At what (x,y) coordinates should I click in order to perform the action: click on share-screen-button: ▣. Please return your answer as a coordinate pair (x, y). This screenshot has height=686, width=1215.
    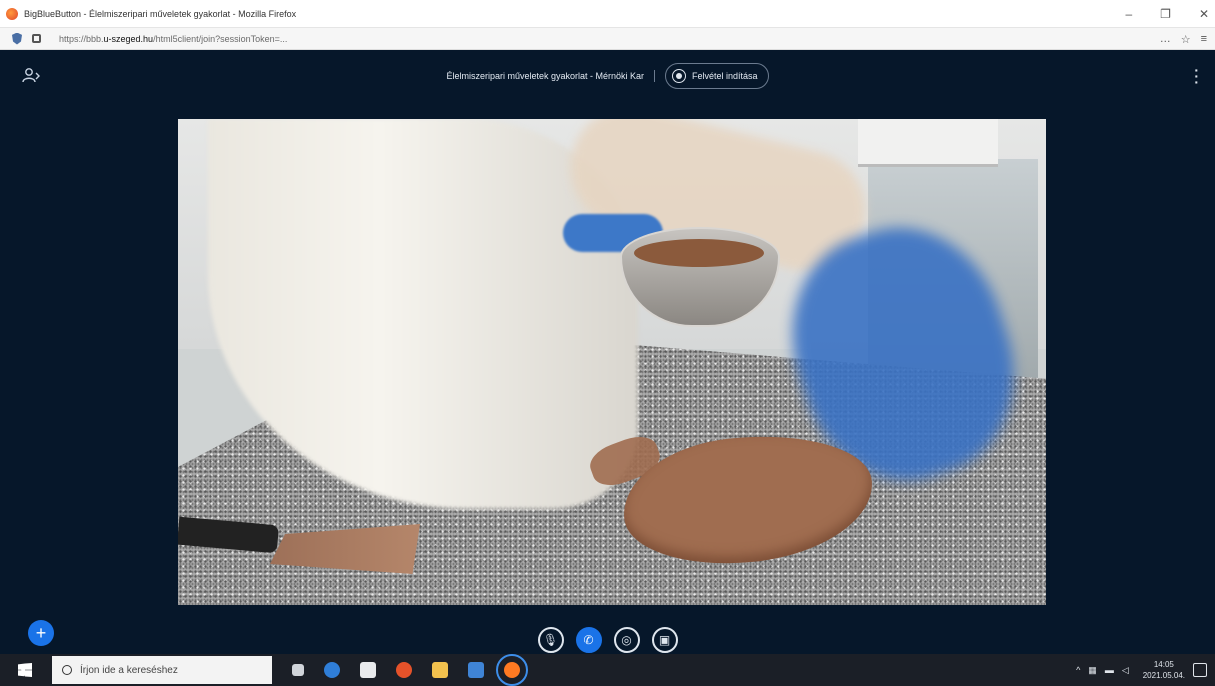
    Looking at the image, I should click on (664, 640).